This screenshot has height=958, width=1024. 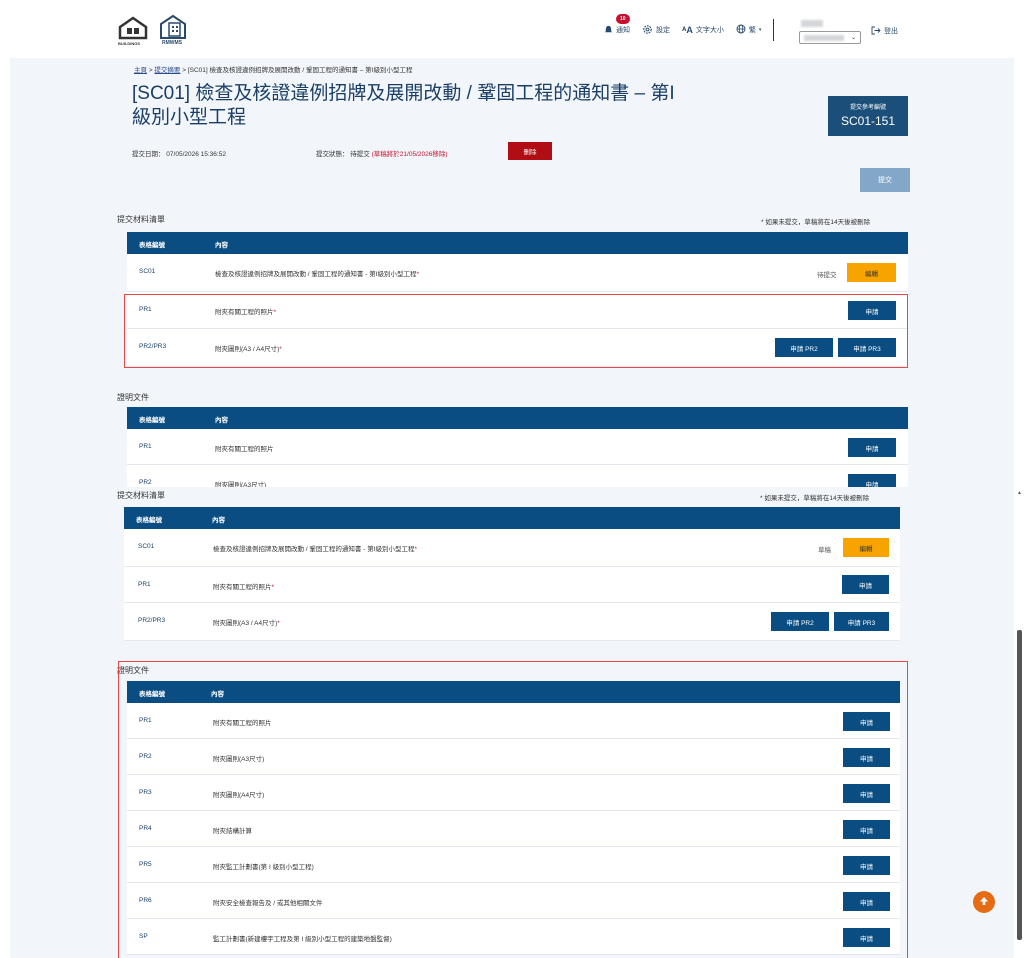 I want to click on gear-icon, so click(x=647, y=30).